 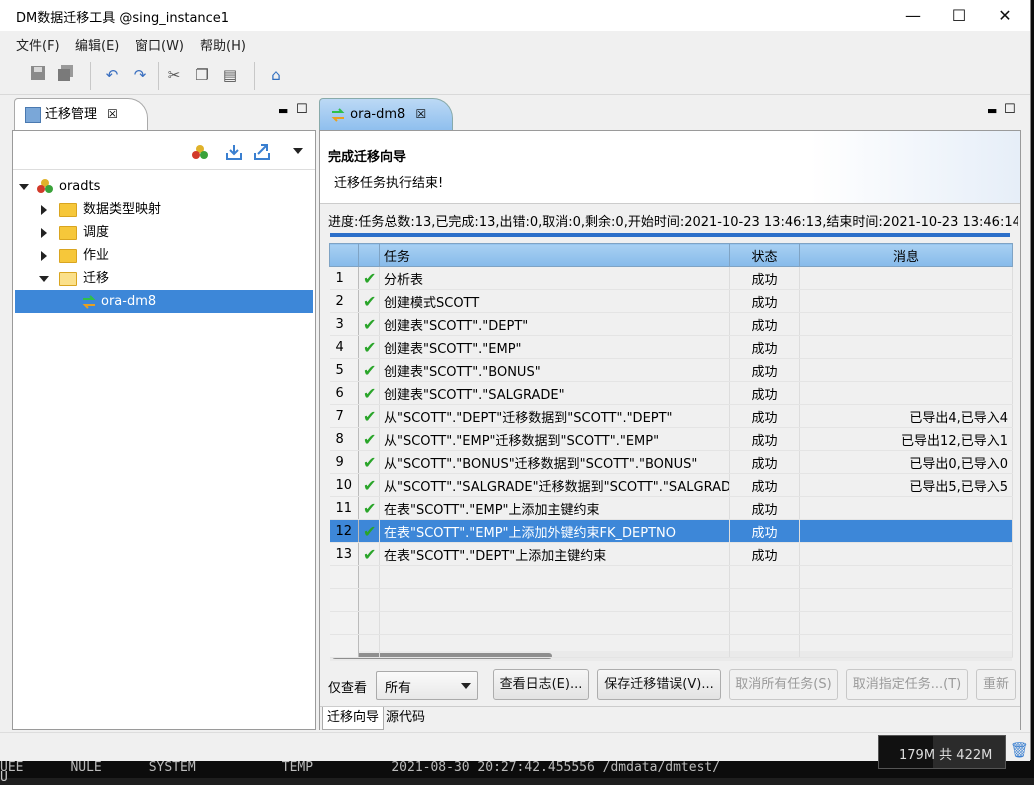 What do you see at coordinates (174, 75) in the screenshot?
I see `cut-icon: ✂` at bounding box center [174, 75].